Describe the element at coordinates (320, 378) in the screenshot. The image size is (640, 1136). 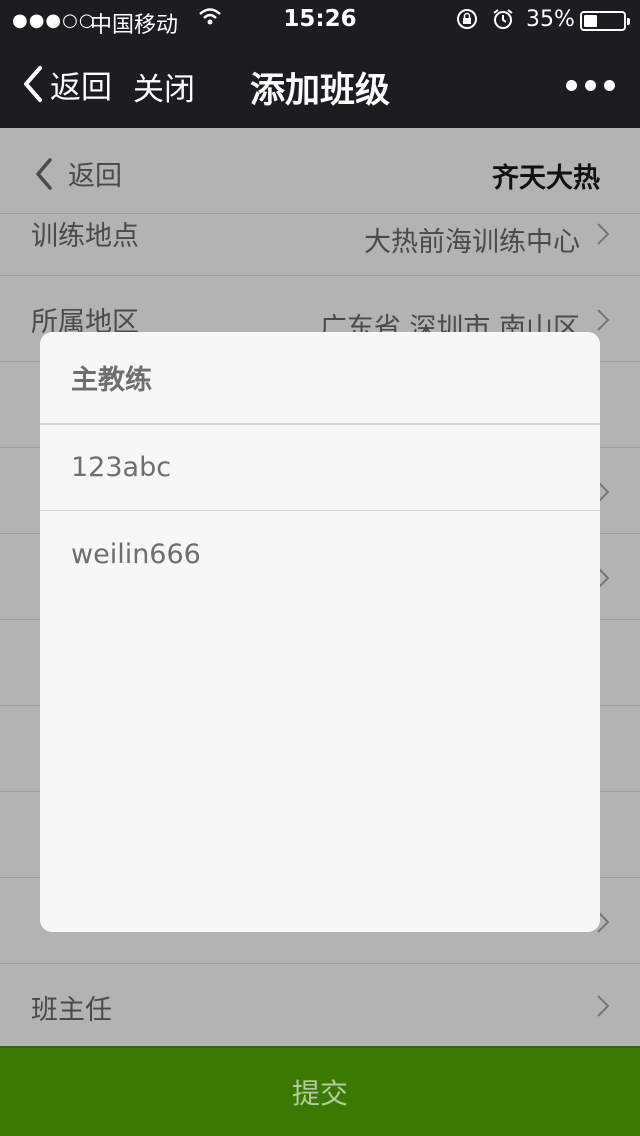
I see `modal-header: 主教练` at that location.